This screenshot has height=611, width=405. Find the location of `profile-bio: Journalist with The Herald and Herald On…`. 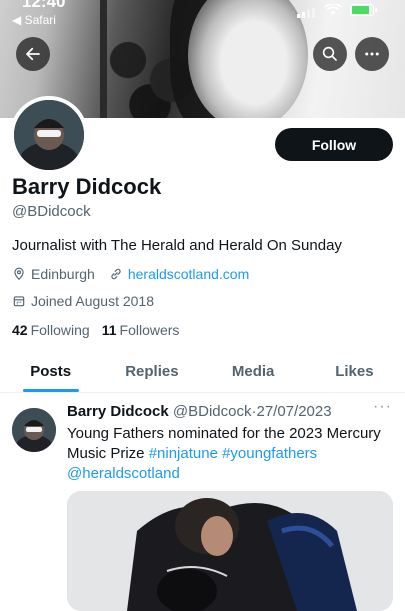

profile-bio: Journalist with The Herald and Herald On… is located at coordinates (177, 245).